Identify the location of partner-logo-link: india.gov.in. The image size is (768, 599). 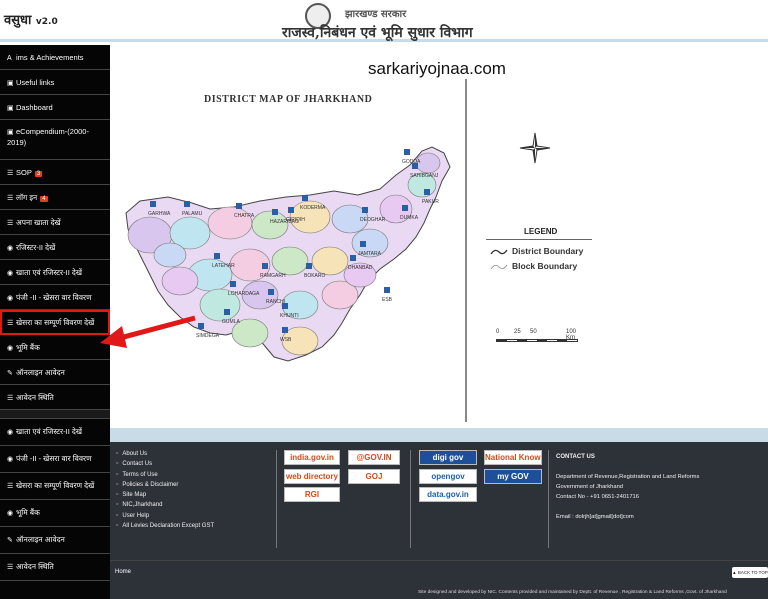
(312, 457).